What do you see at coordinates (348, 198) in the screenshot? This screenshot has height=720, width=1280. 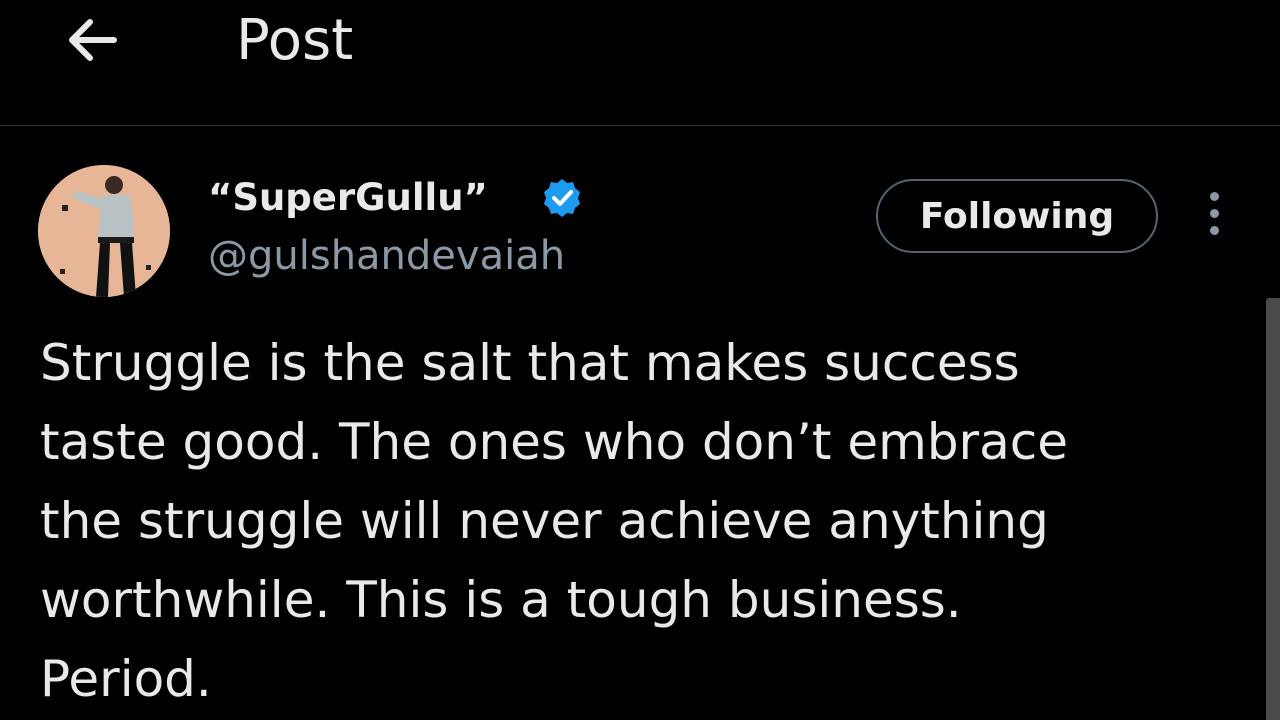 I see `author-display-name: “SuperGullu”` at bounding box center [348, 198].